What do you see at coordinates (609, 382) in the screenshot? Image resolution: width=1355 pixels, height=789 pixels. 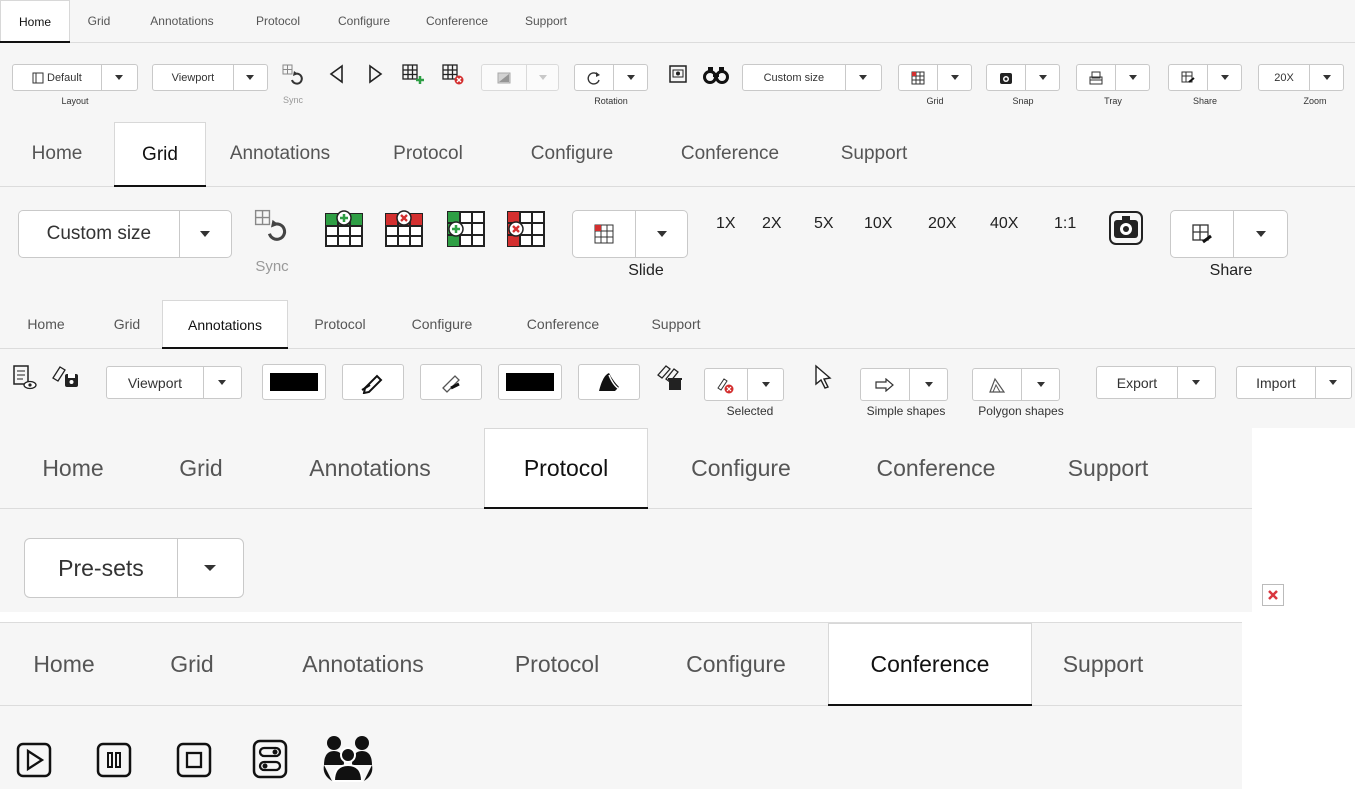 I see `fill-tool-button` at bounding box center [609, 382].